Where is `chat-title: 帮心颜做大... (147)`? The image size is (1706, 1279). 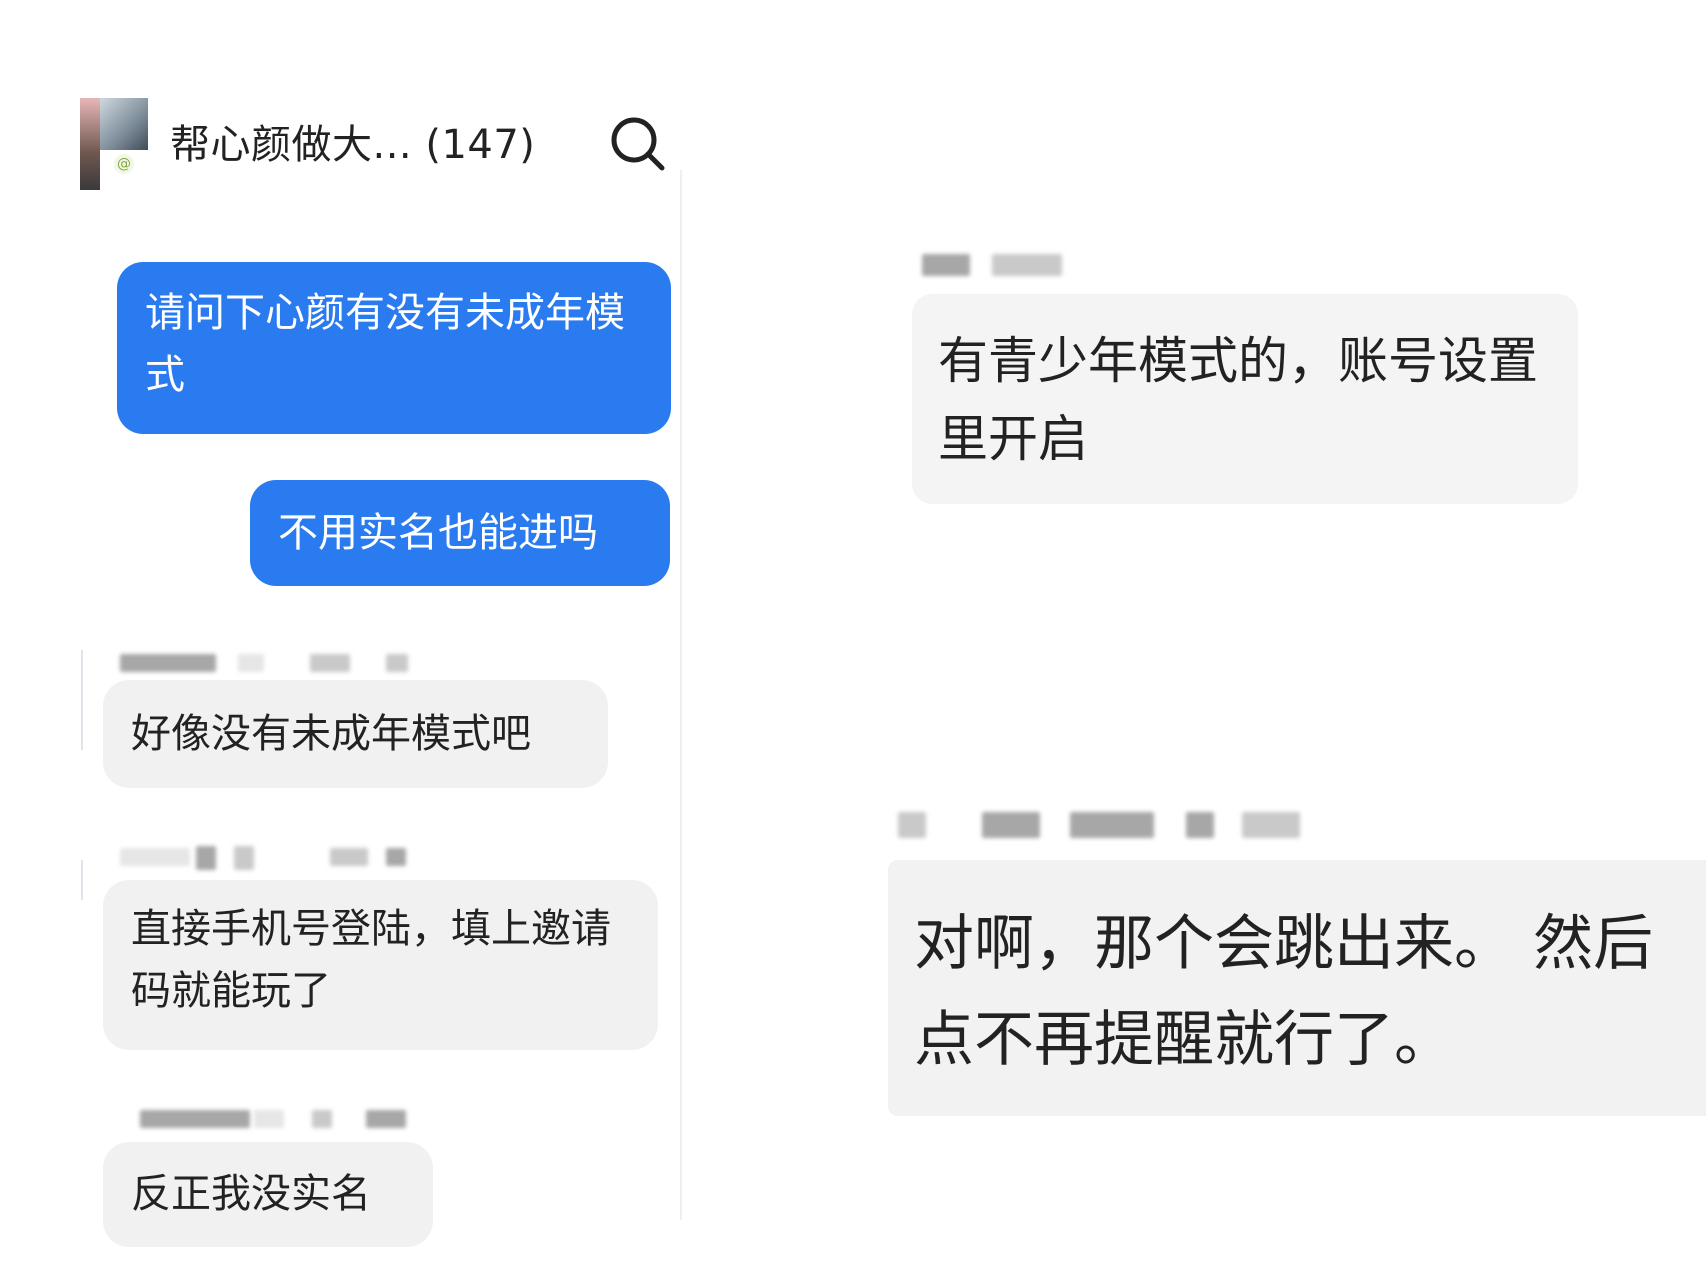
chat-title: 帮心颜做大... (147) is located at coordinates (353, 145).